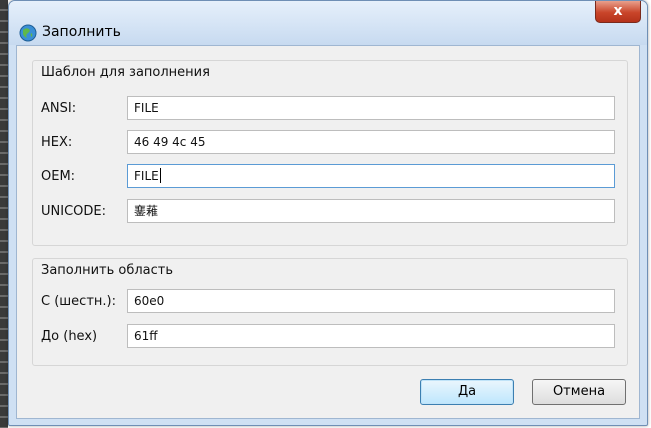  What do you see at coordinates (146, 176) in the screenshot?
I see `oem-field-value: FILE` at bounding box center [146, 176].